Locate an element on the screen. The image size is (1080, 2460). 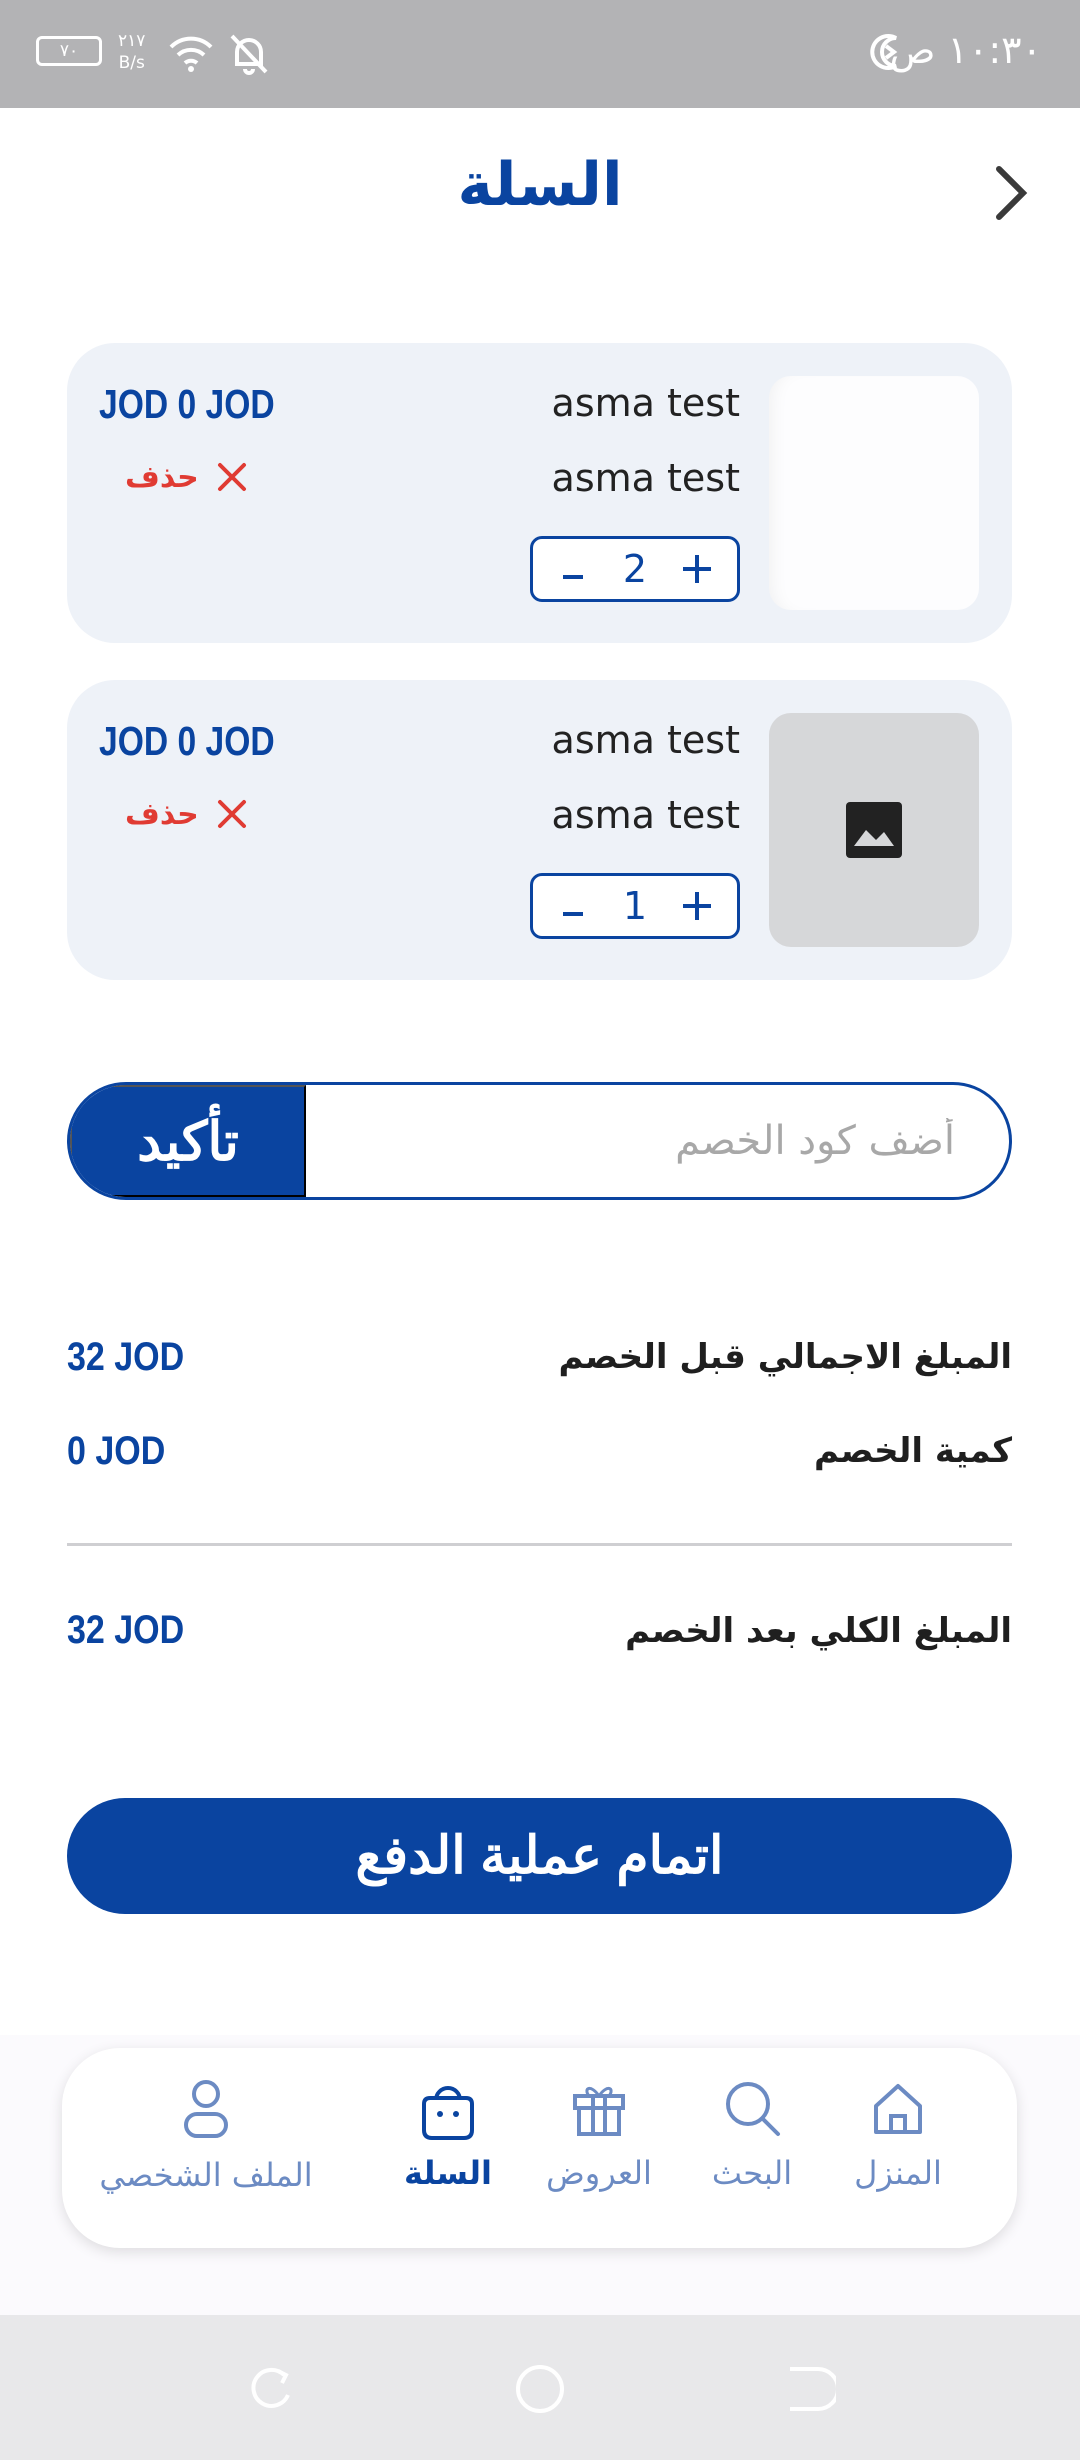
back-nav-icon is located at coordinates (810, 2389).